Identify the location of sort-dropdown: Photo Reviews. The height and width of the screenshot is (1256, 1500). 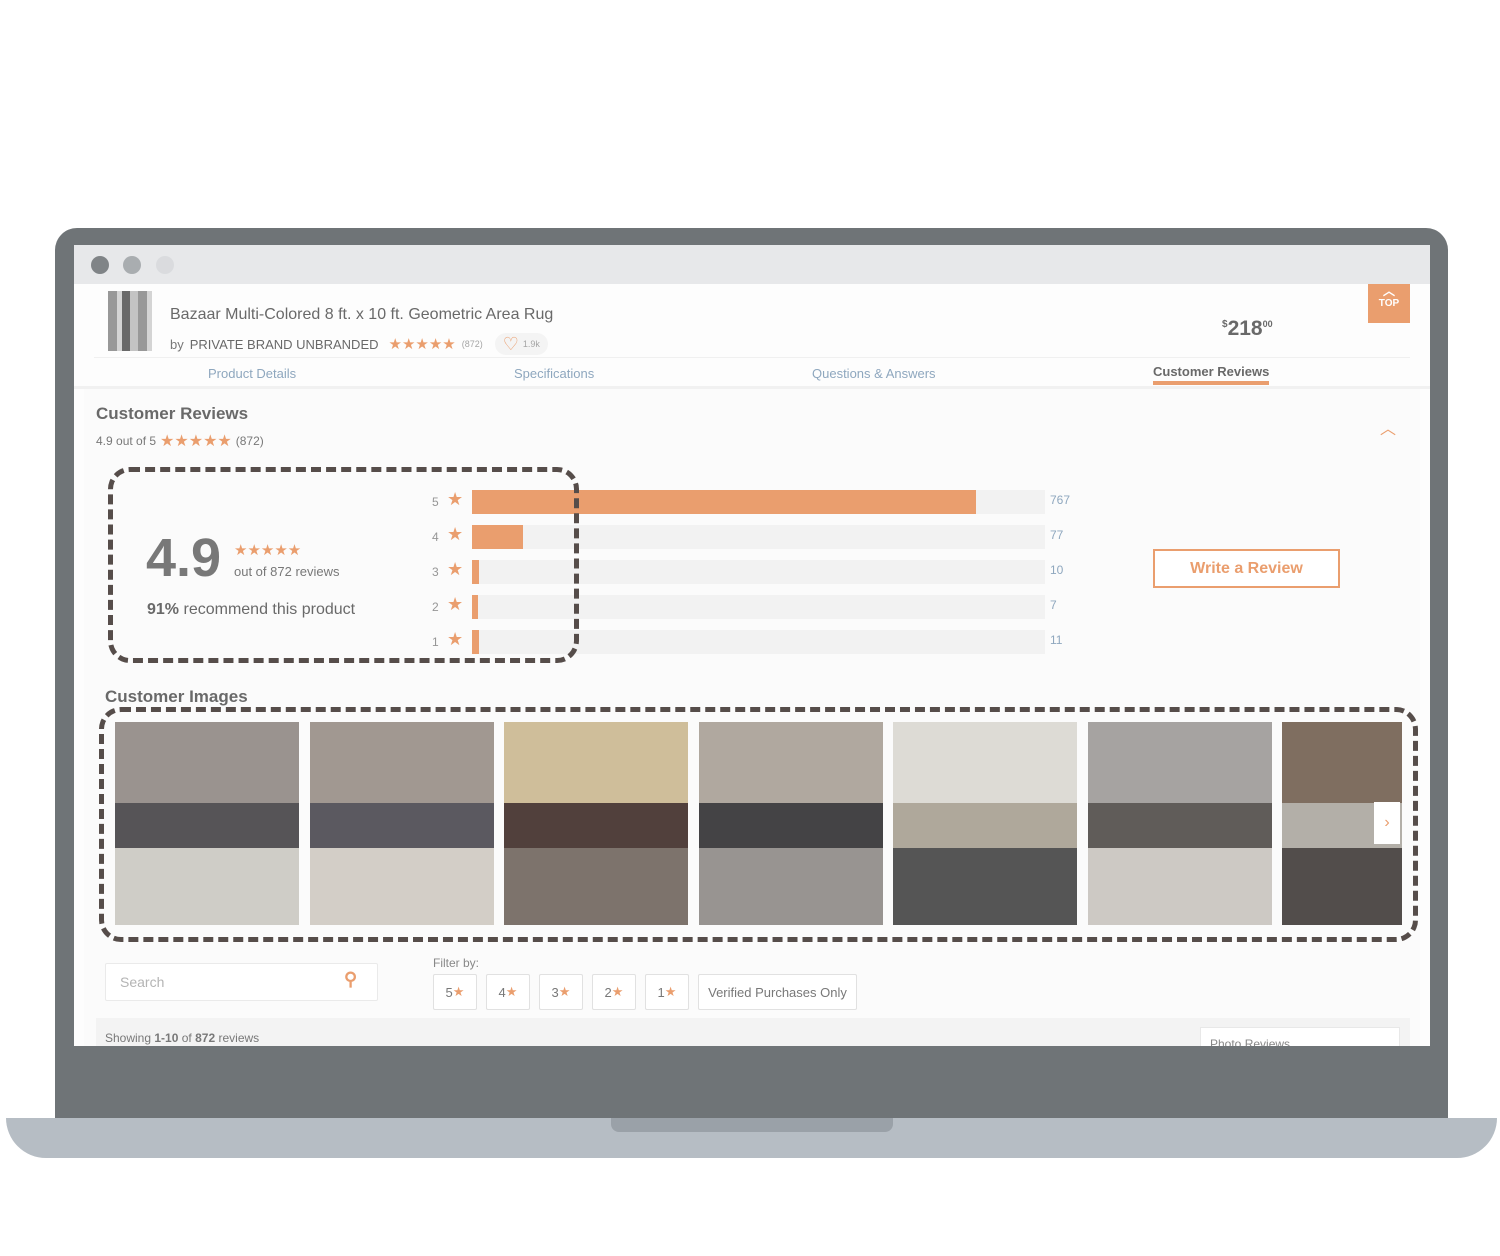
(1300, 1036).